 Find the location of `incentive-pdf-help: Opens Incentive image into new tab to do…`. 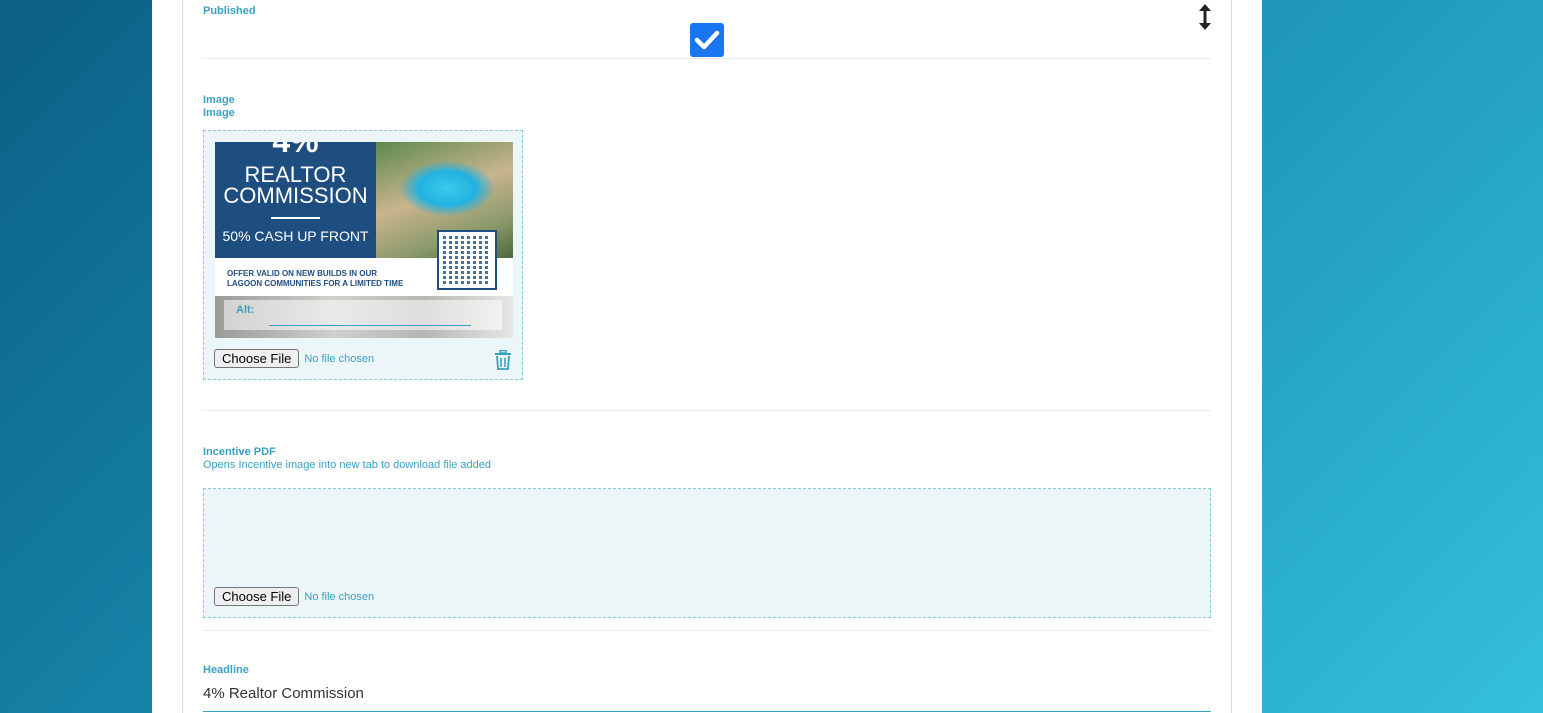

incentive-pdf-help: Opens Incentive image into new tab to do… is located at coordinates (347, 465).